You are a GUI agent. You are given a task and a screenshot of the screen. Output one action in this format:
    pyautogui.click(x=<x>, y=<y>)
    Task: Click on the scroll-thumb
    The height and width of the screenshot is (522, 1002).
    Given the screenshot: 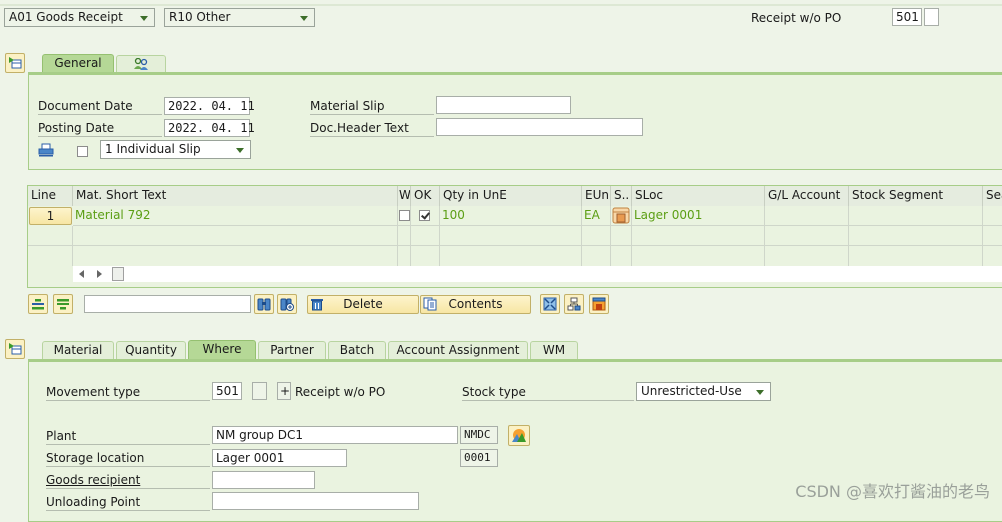 What is the action you would take?
    pyautogui.click(x=118, y=274)
    